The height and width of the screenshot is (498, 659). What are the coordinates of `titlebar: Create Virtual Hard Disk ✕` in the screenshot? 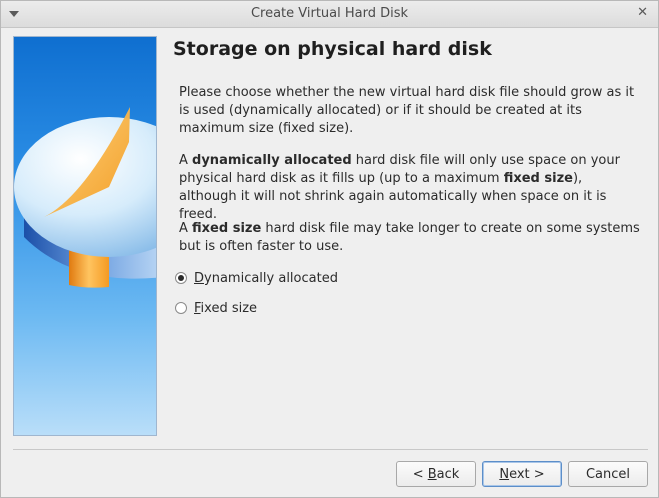 It's located at (329, 14).